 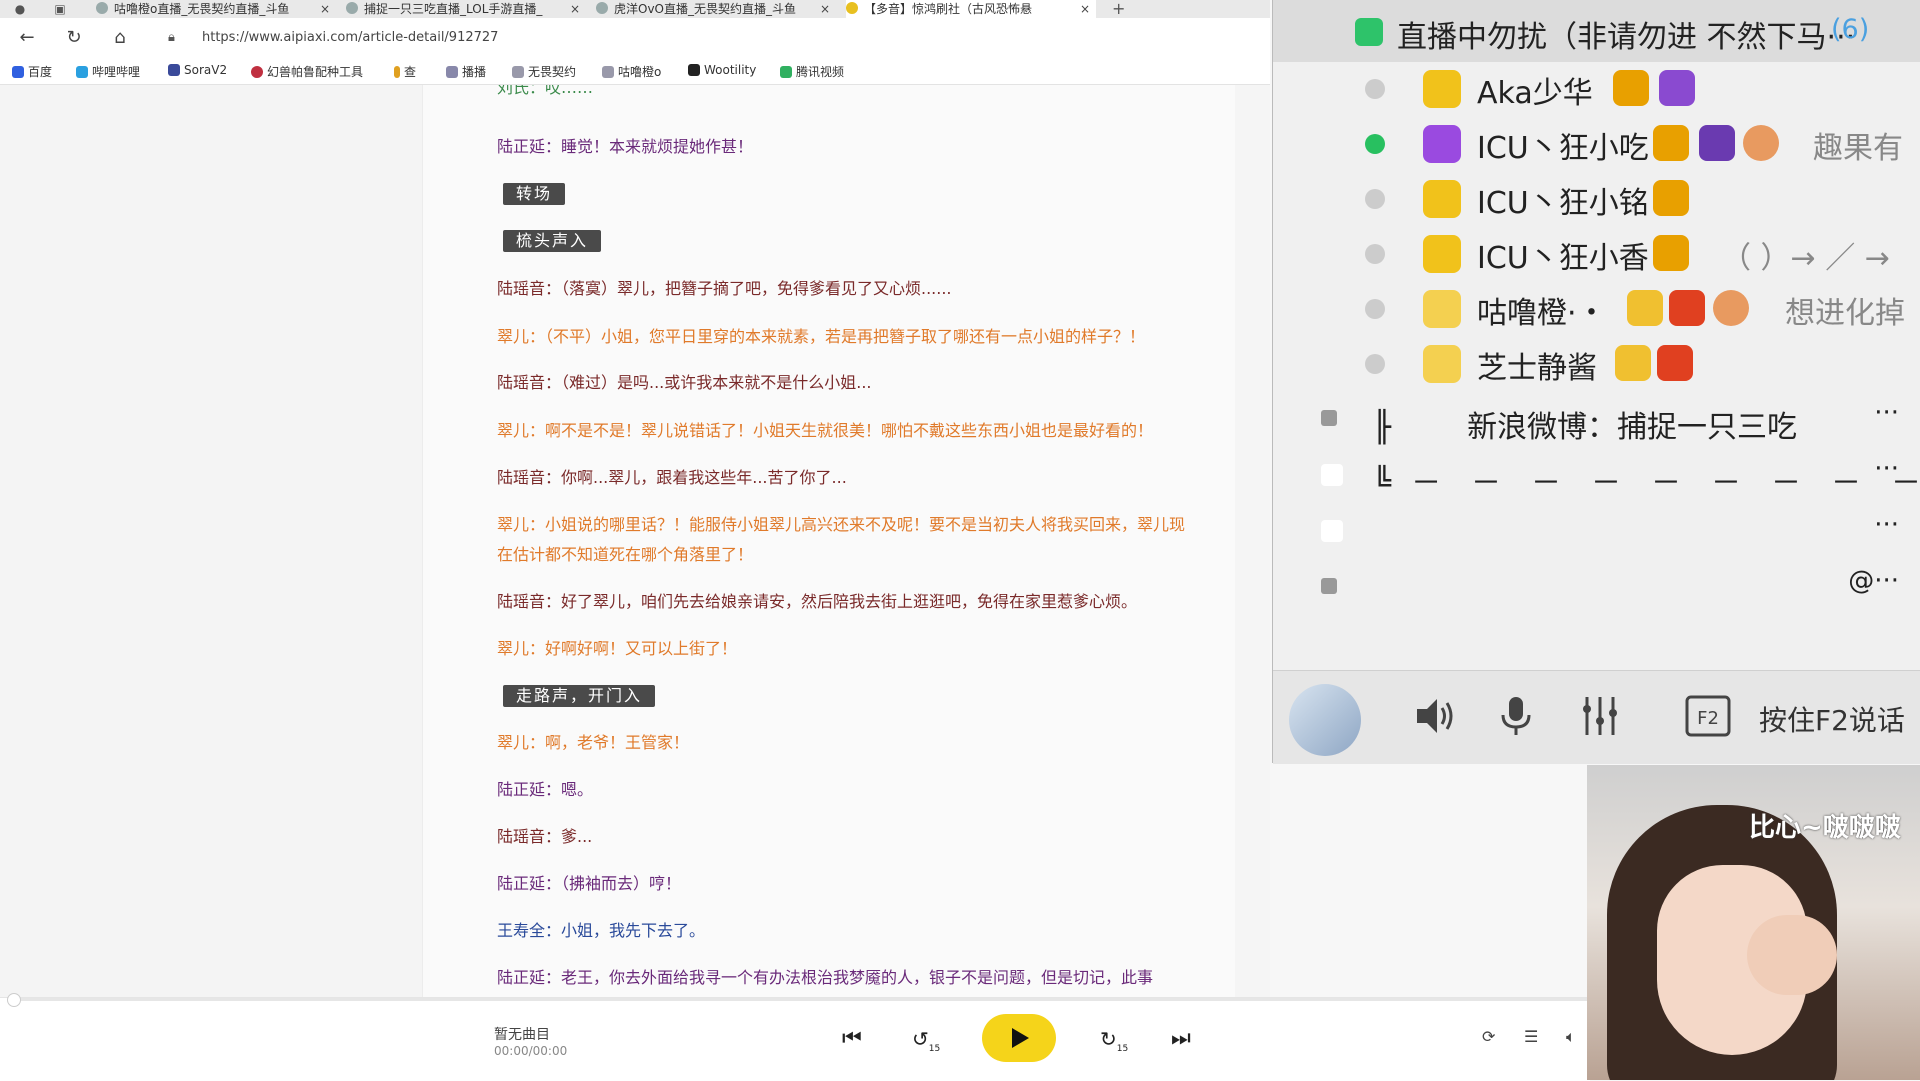 I want to click on member-row: 咕噜橙·・ 想进化掉, so click(x=1596, y=309).